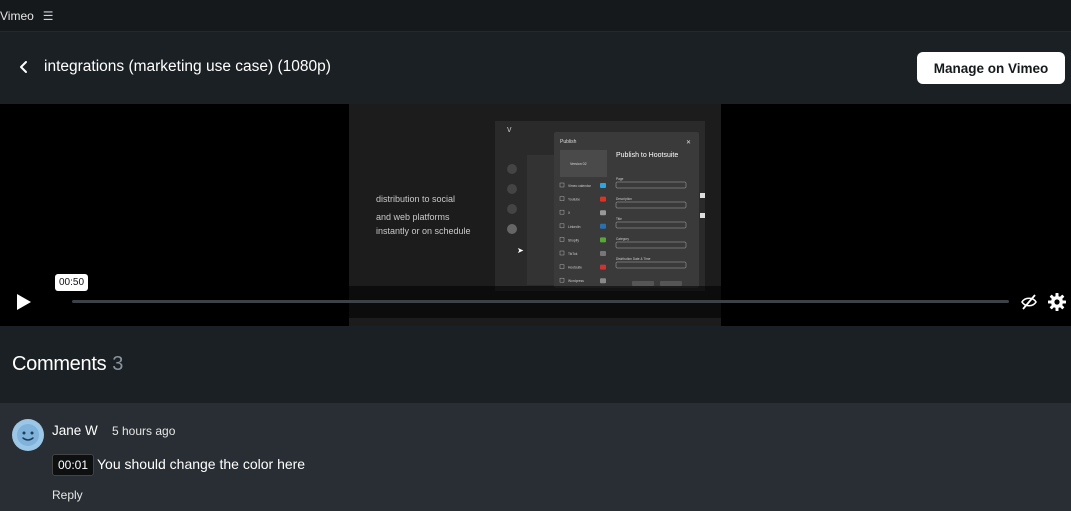  I want to click on gear-icon, so click(1057, 302).